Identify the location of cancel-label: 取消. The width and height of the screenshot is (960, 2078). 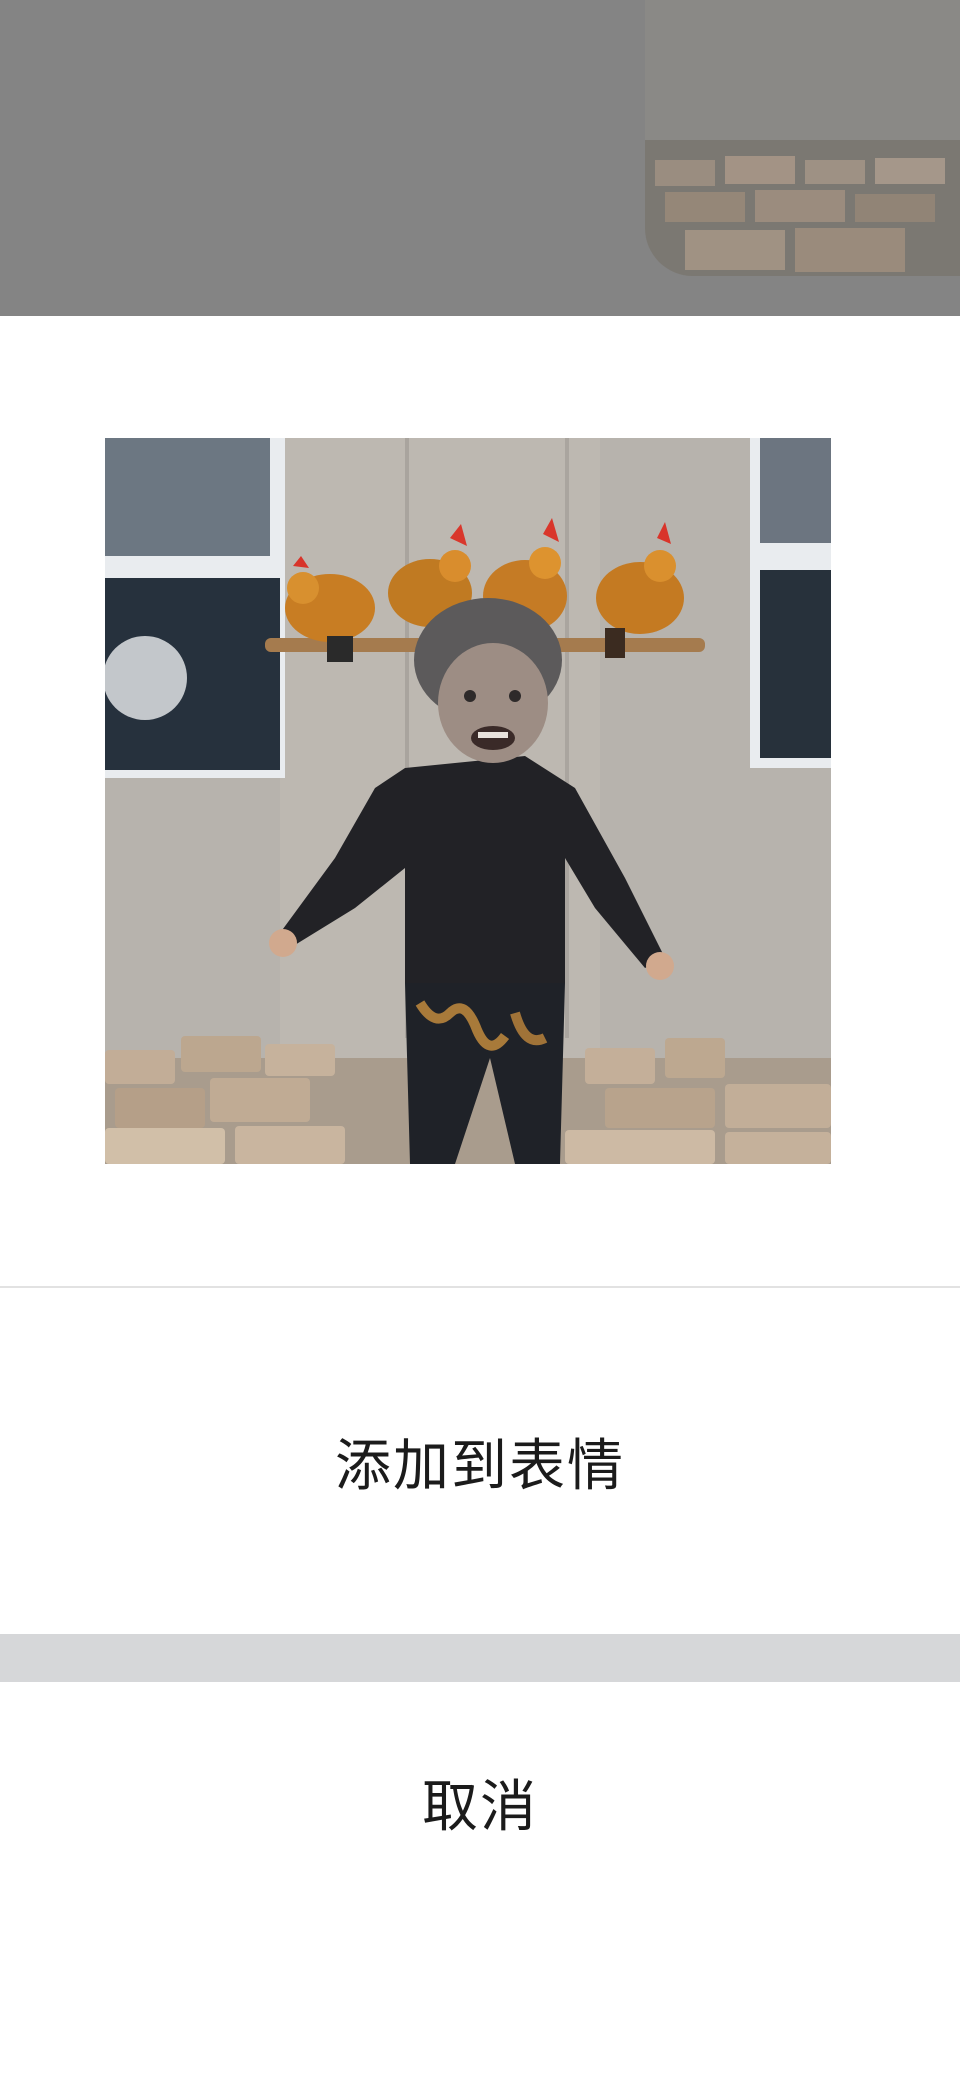
(480, 1807).